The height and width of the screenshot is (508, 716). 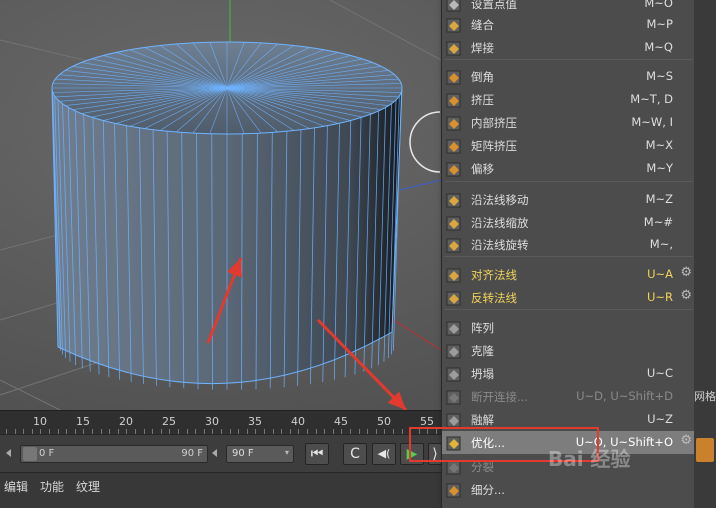 What do you see at coordinates (453, 48) in the screenshot?
I see `weld-icon` at bounding box center [453, 48].